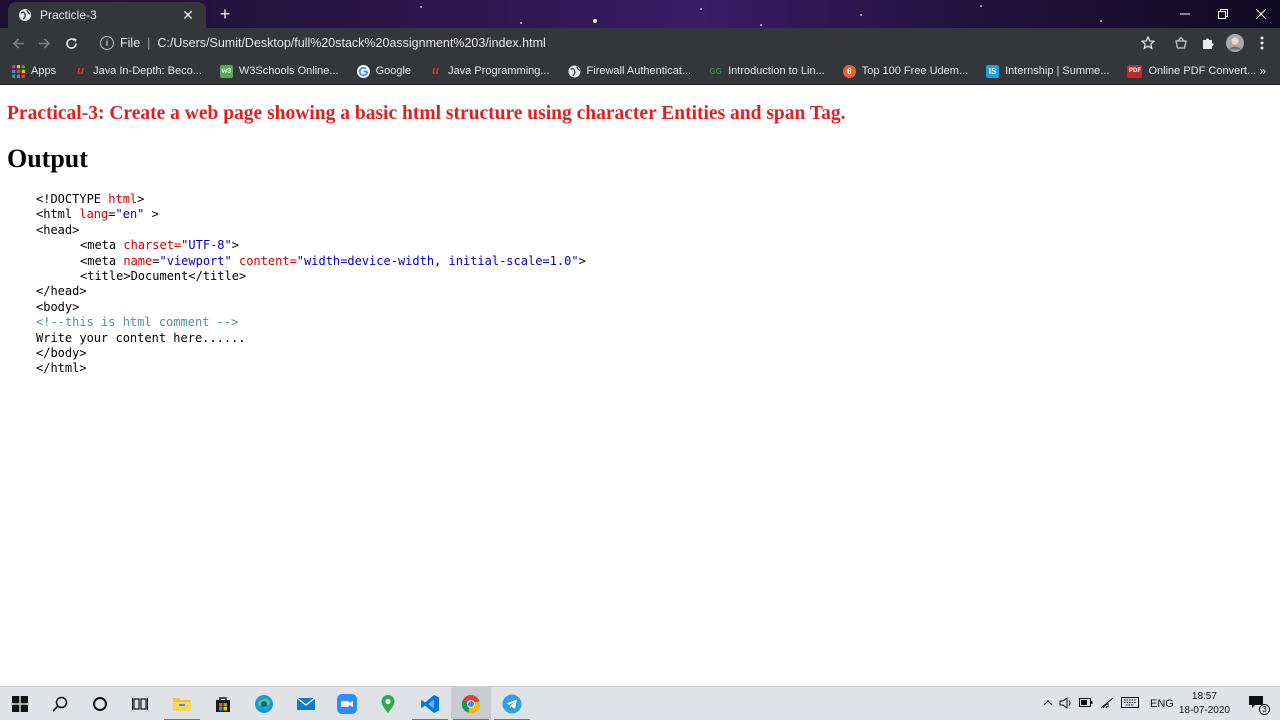 The height and width of the screenshot is (720, 1280). I want to click on keyboard-icon, so click(1130, 704).